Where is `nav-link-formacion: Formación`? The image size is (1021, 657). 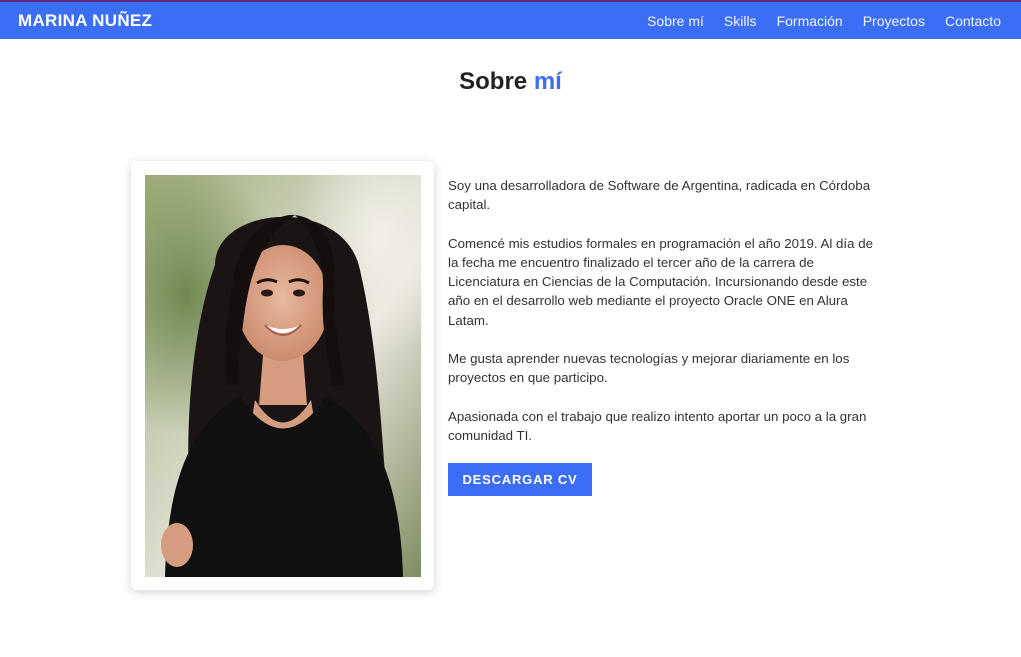 nav-link-formacion: Formación is located at coordinates (810, 21).